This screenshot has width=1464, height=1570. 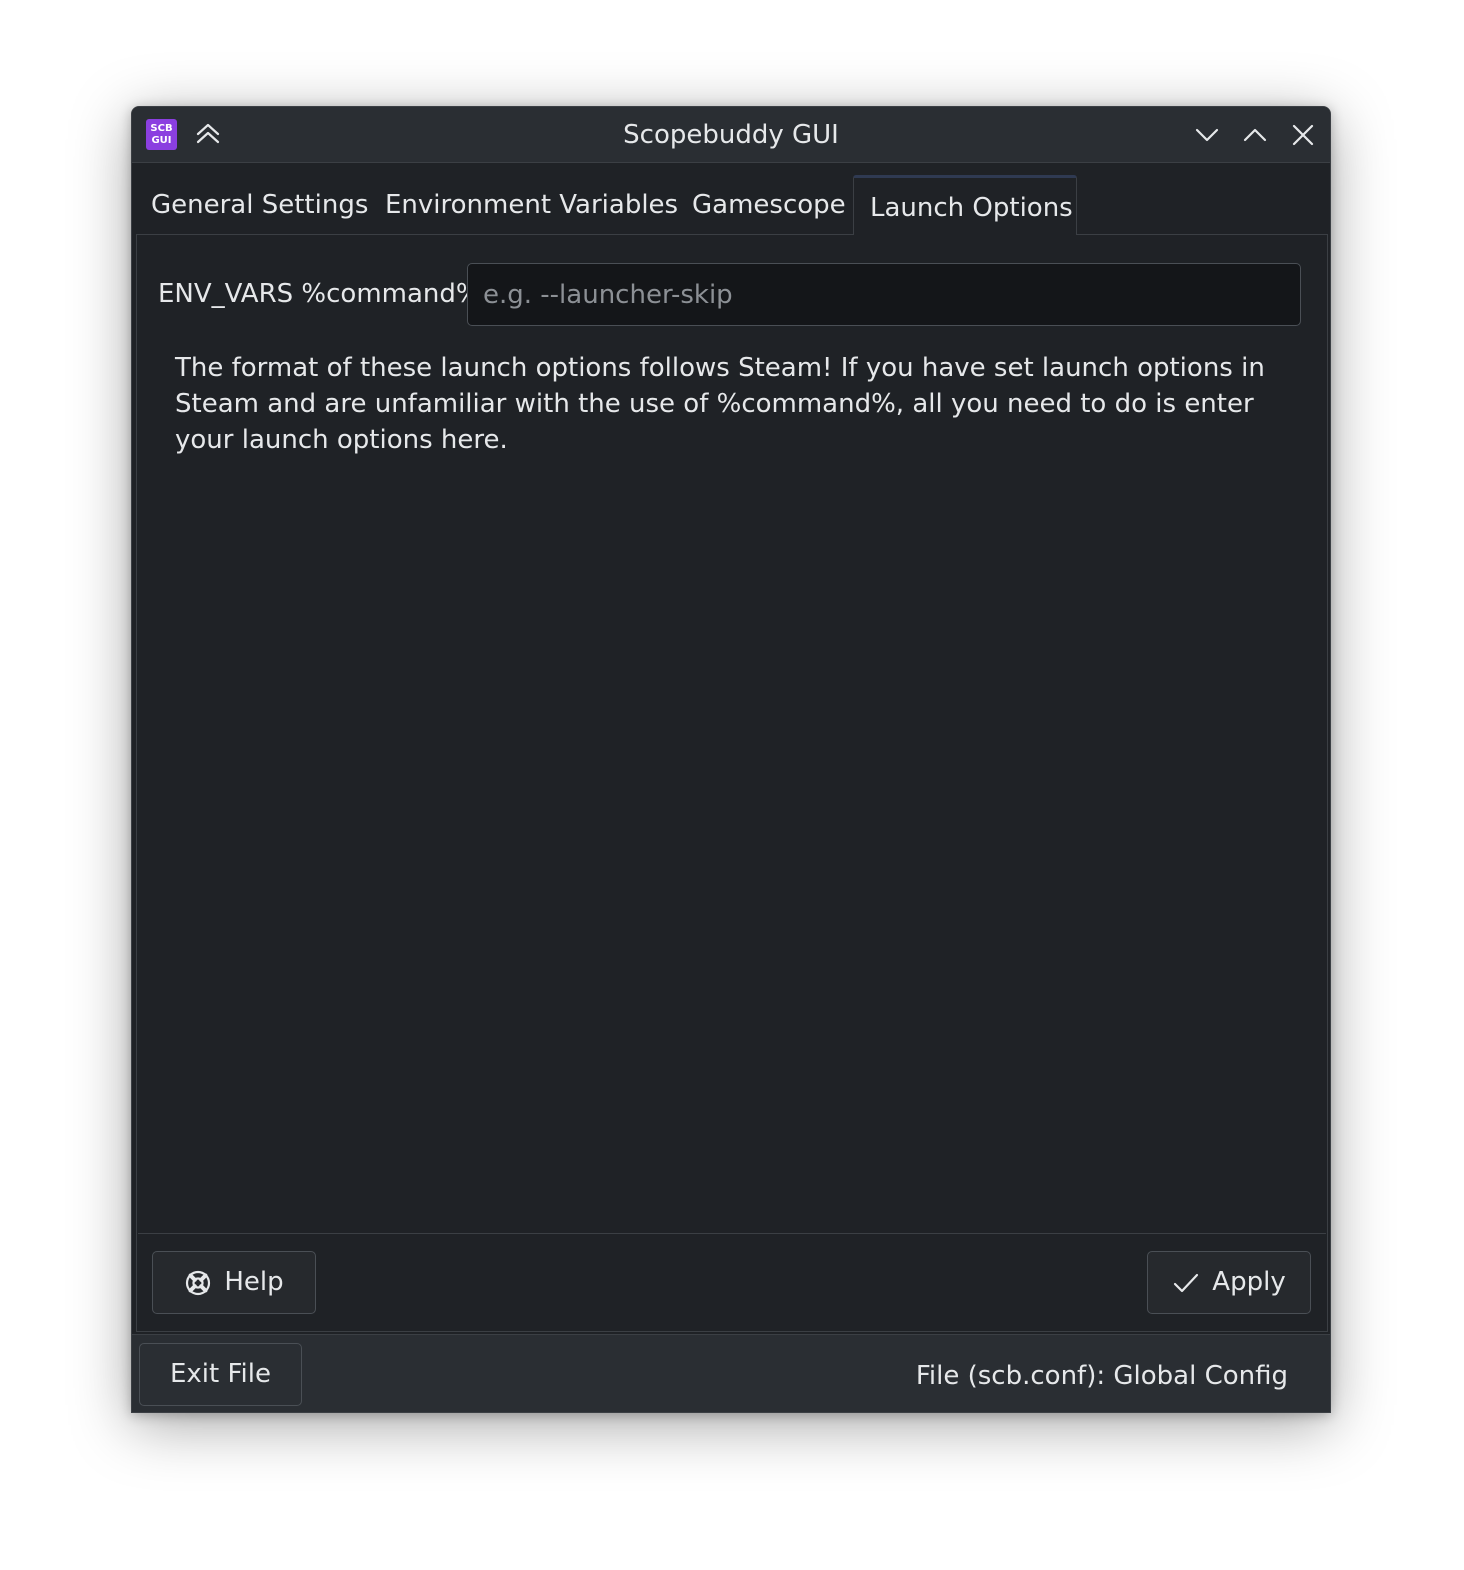 I want to click on help-button: Help, so click(x=234, y=1282).